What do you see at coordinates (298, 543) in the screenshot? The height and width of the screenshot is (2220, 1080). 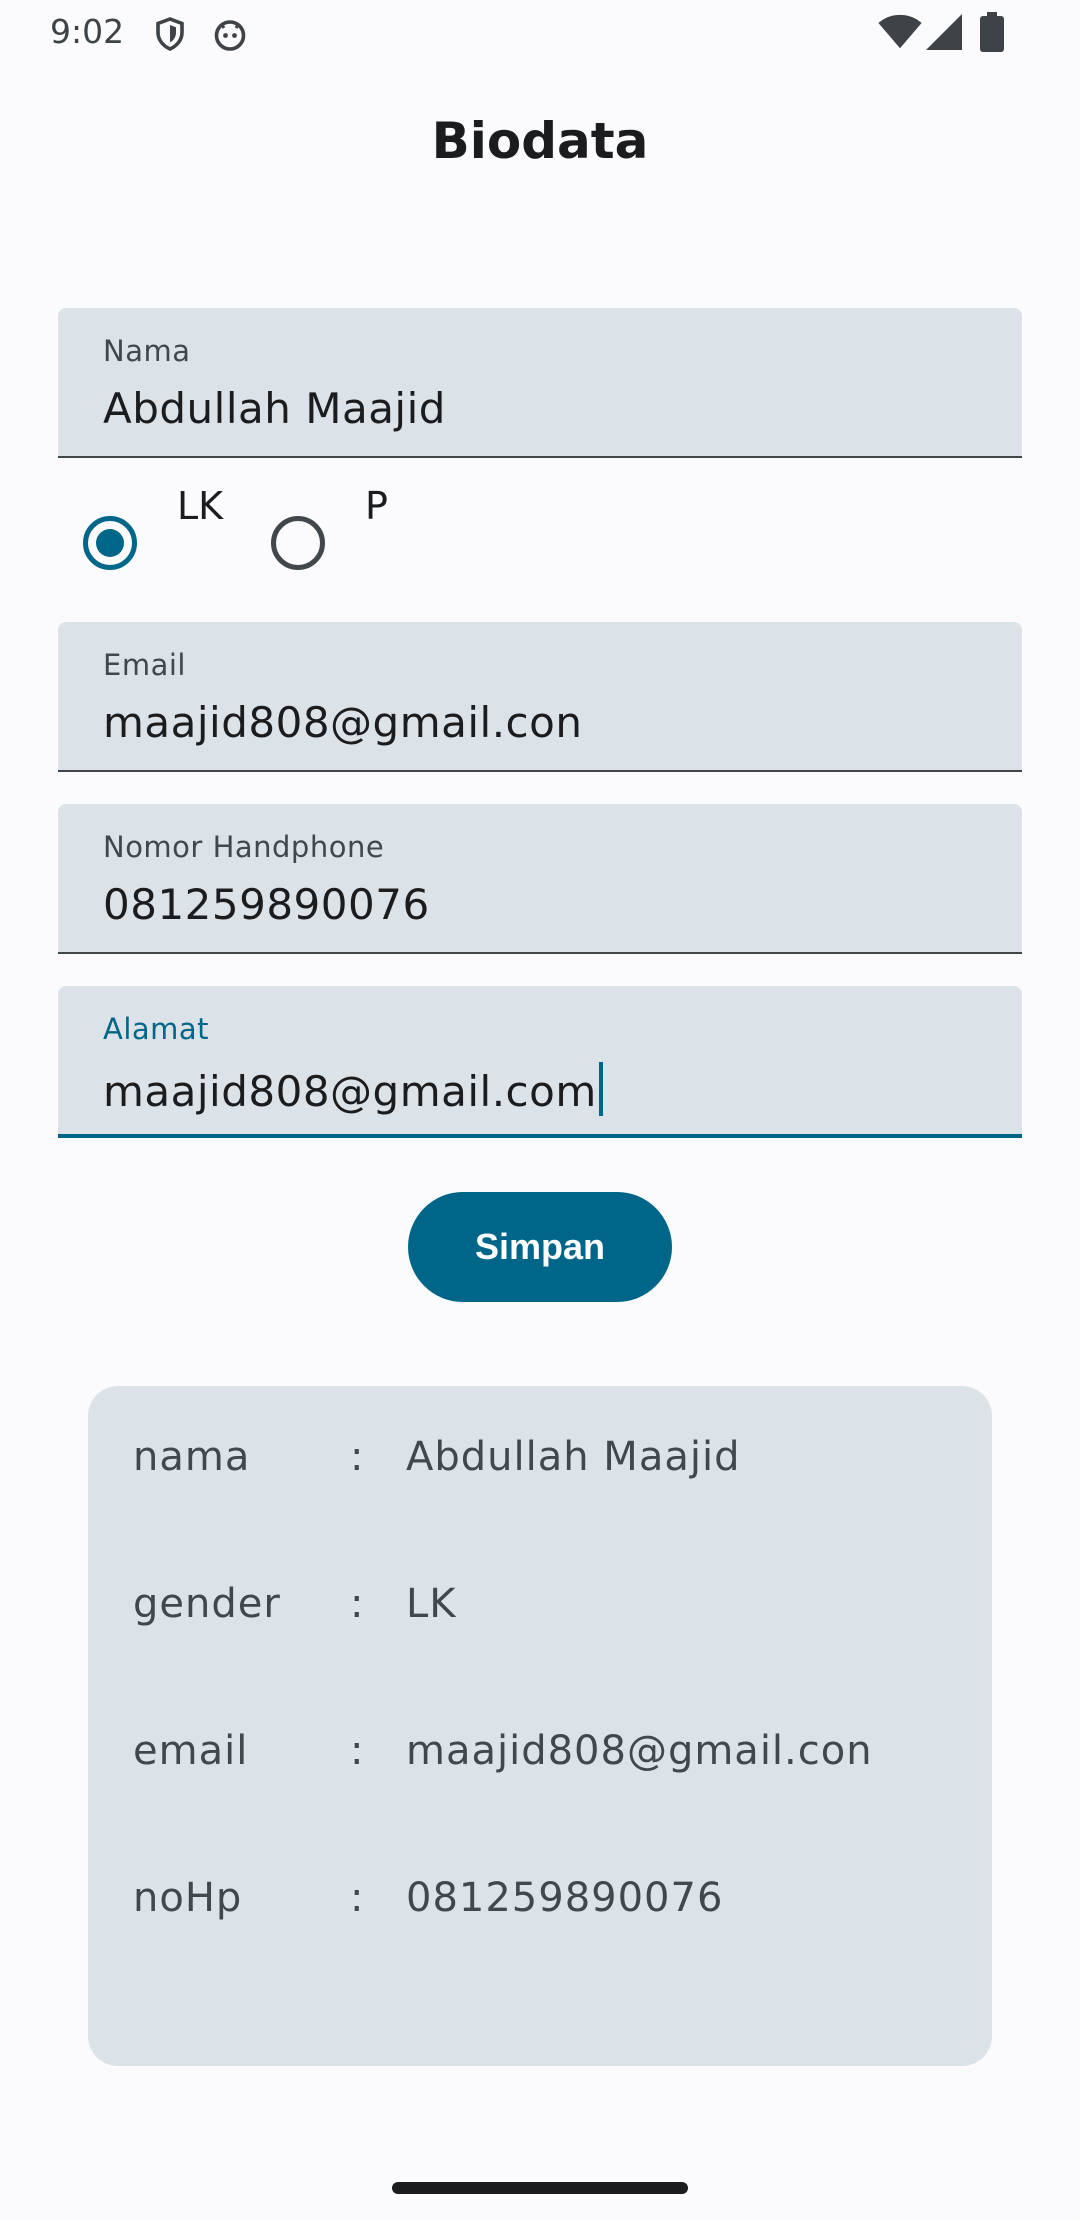 I see `radio-p` at bounding box center [298, 543].